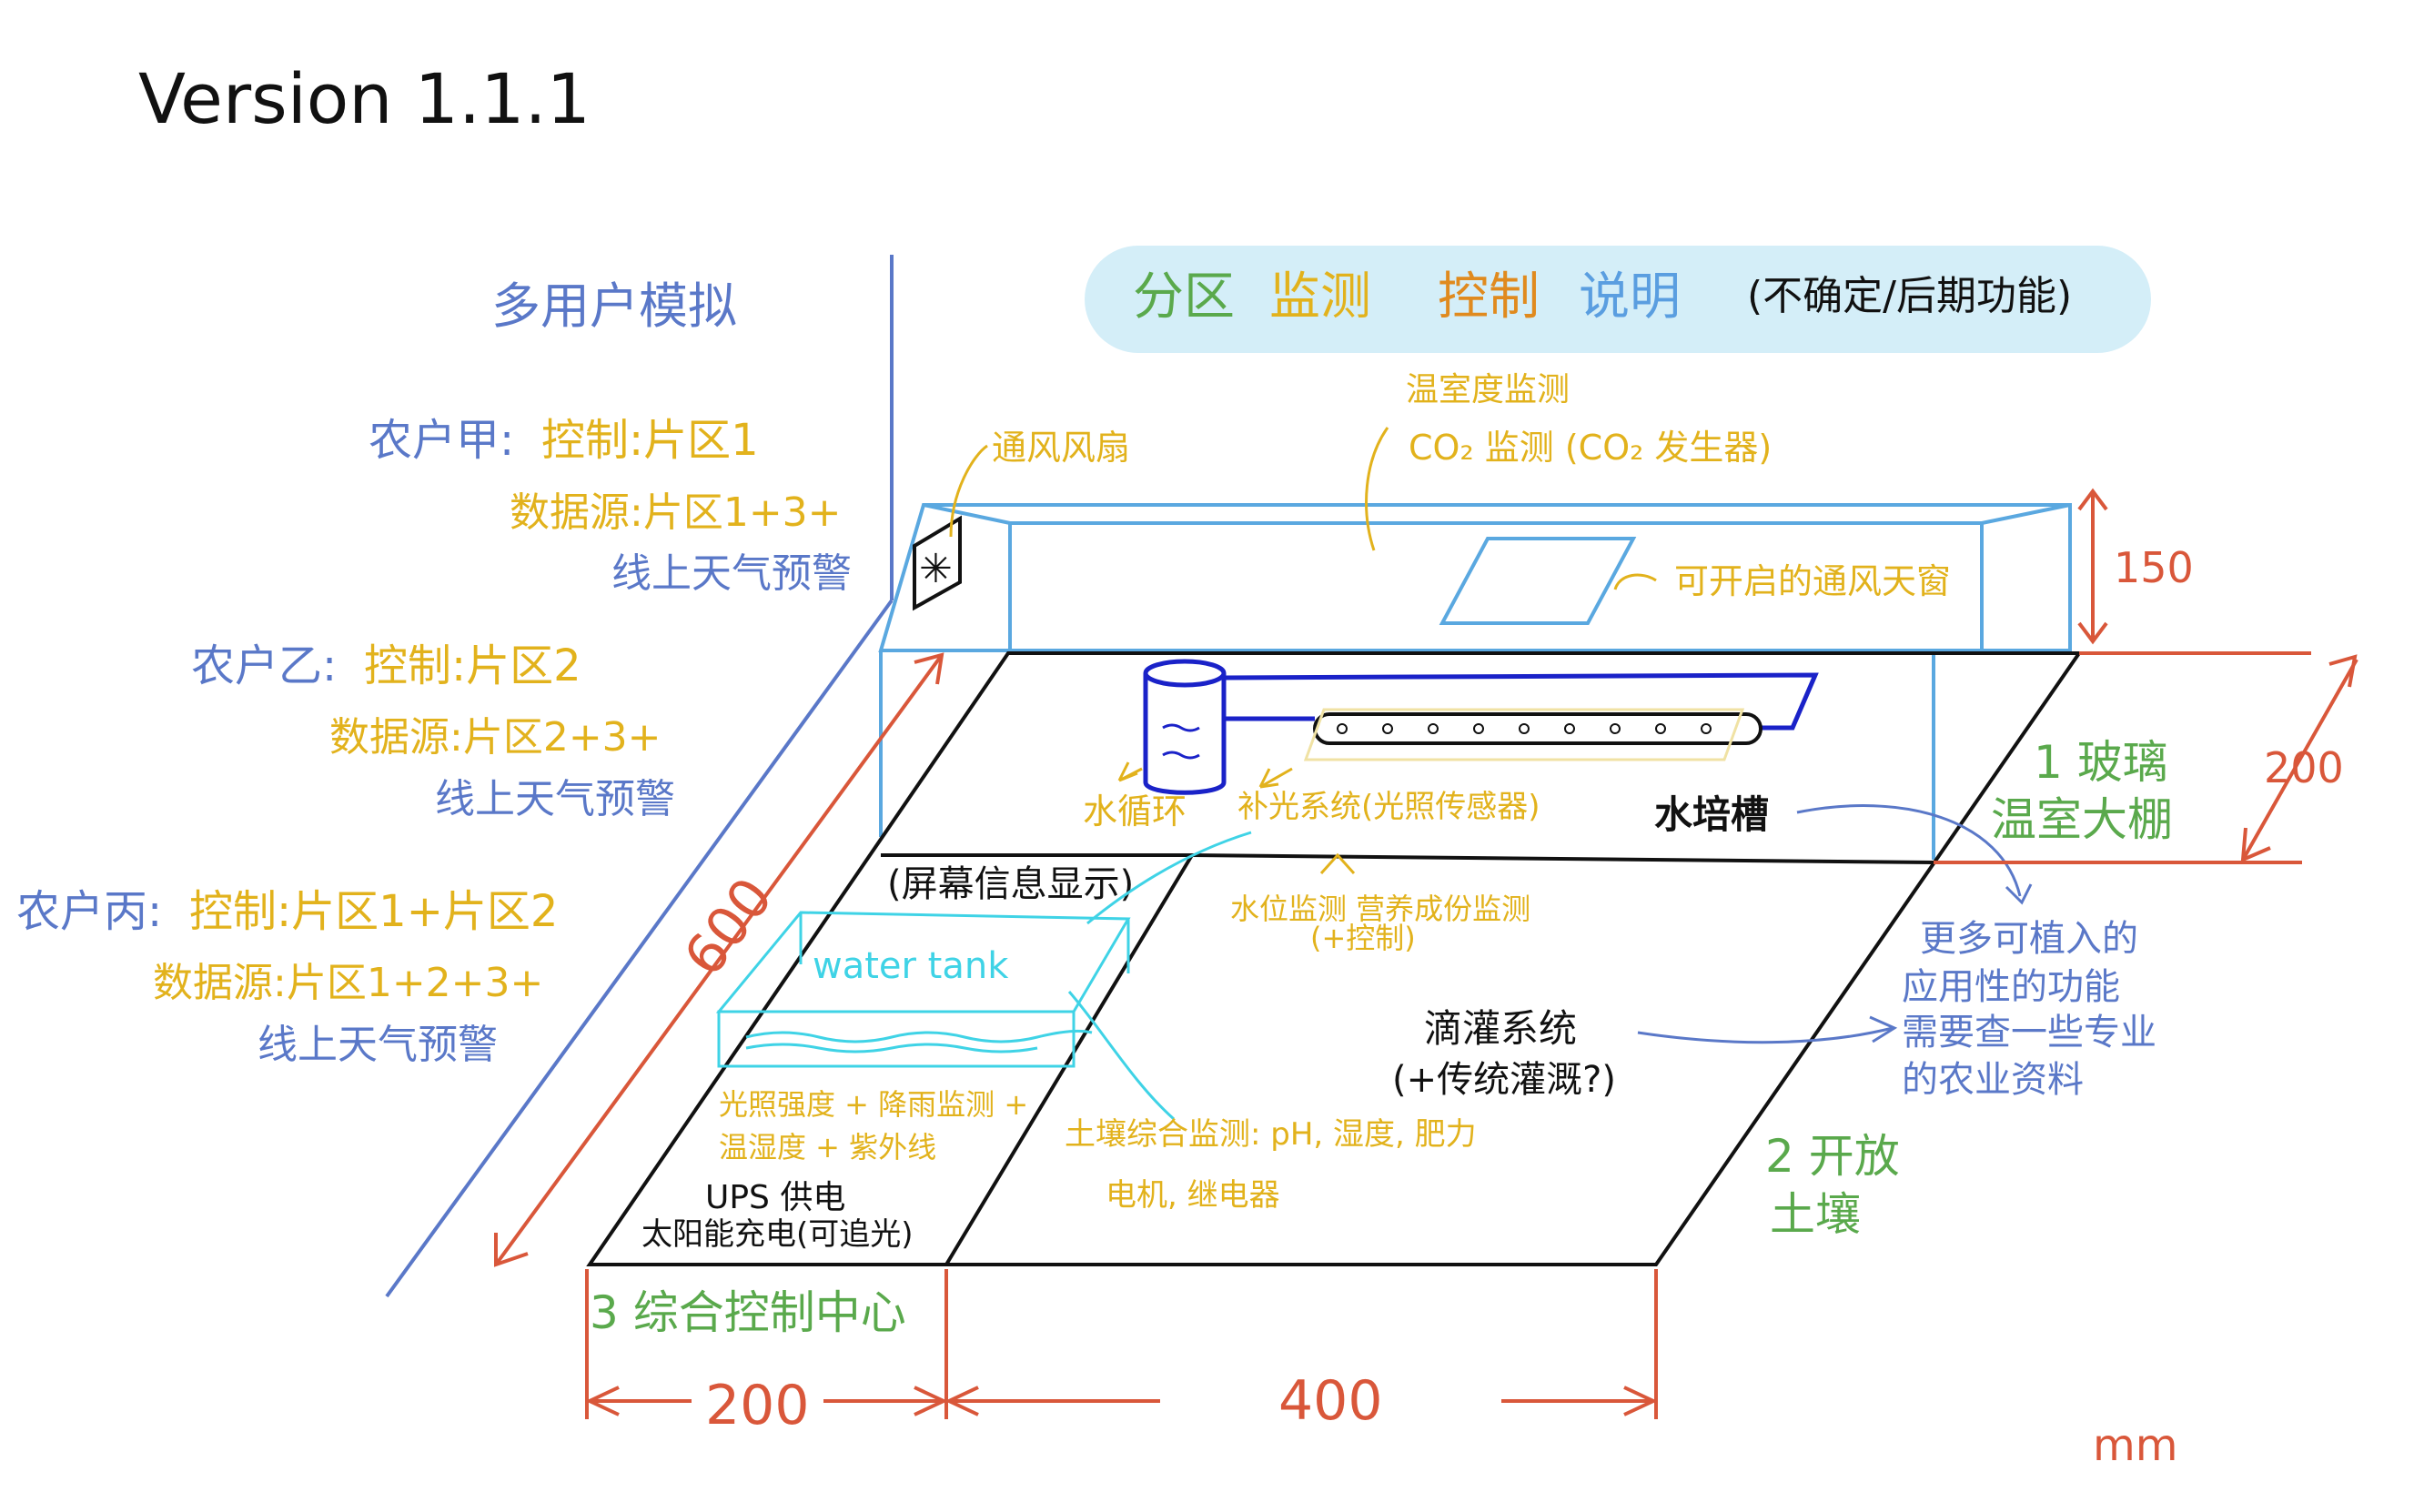 The height and width of the screenshot is (1512, 2424). I want to click on future-line1: 更多可植入的, so click(2029, 939).